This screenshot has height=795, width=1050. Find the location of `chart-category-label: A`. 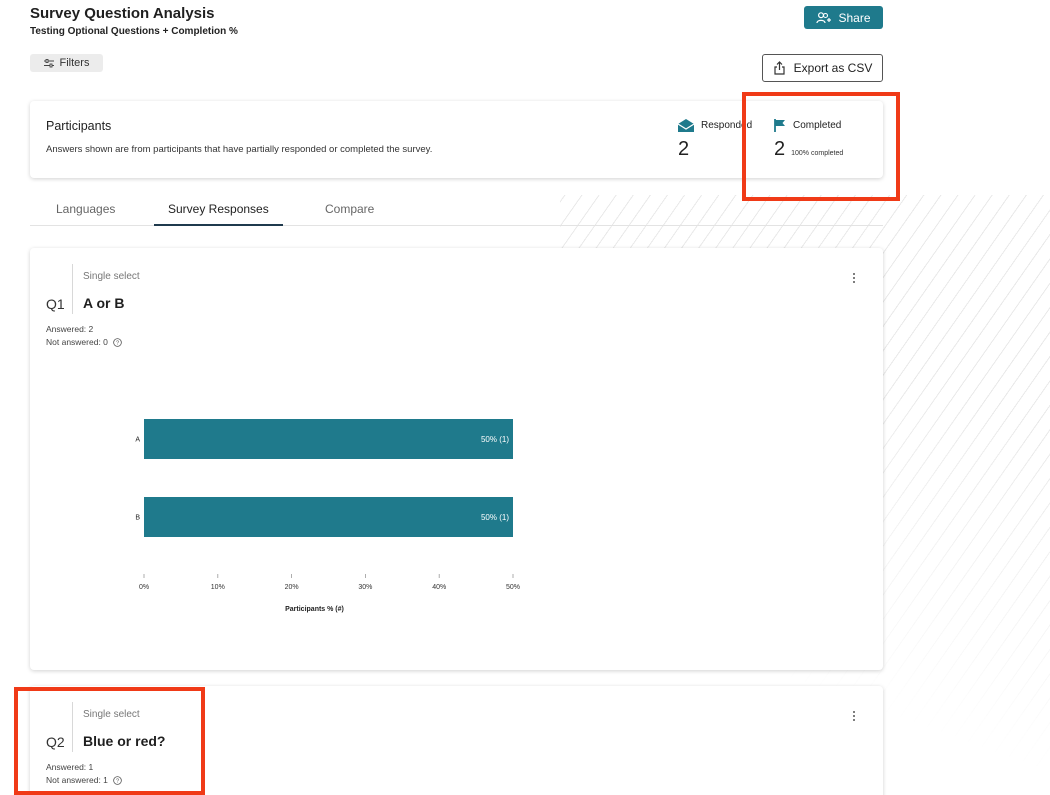

chart-category-label: A is located at coordinates (137, 440).